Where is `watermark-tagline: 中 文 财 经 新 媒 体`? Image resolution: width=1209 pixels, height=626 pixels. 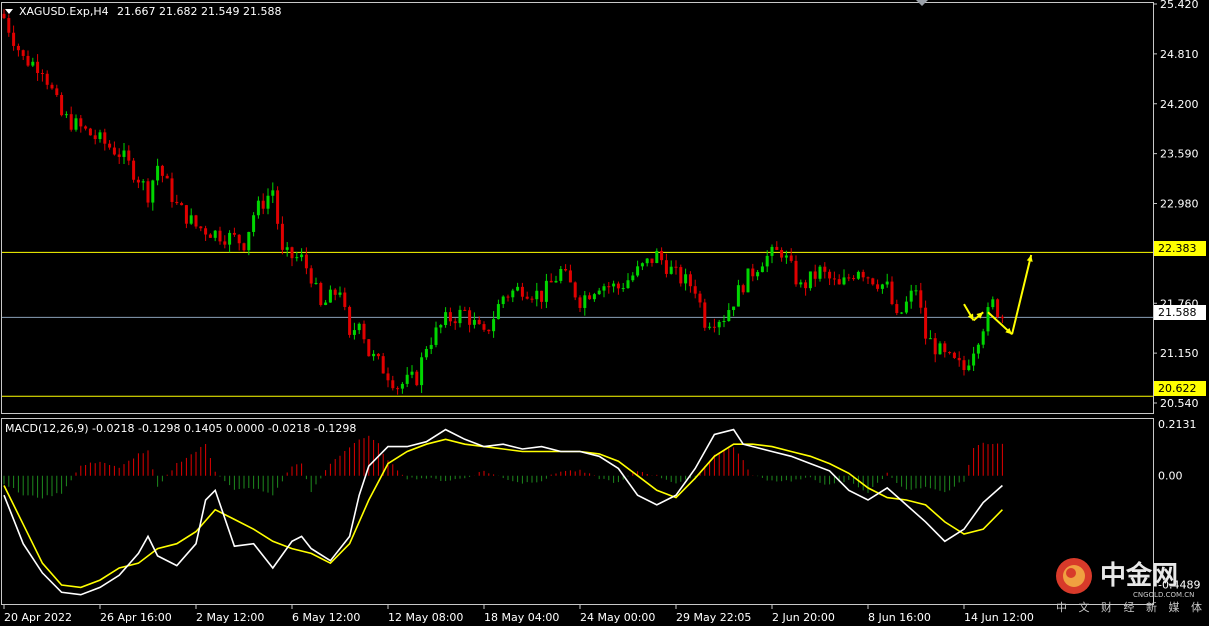 watermark-tagline: 中 文 财 经 新 媒 体 is located at coordinates (1131, 607).